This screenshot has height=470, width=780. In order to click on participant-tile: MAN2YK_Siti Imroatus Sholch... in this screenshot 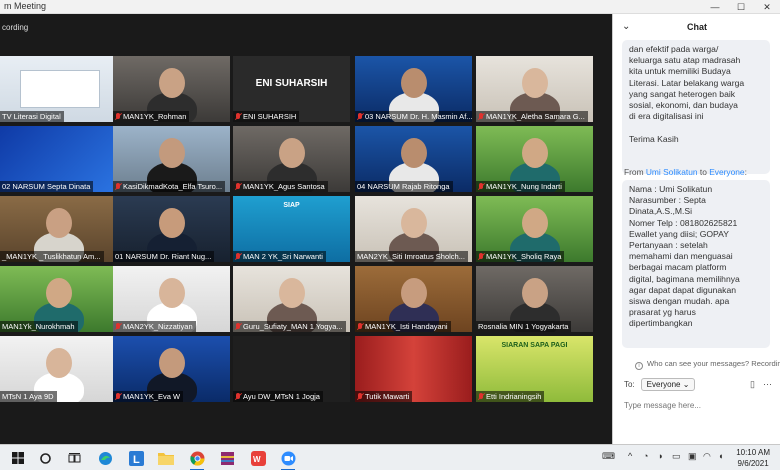, I will do `click(413, 229)`.